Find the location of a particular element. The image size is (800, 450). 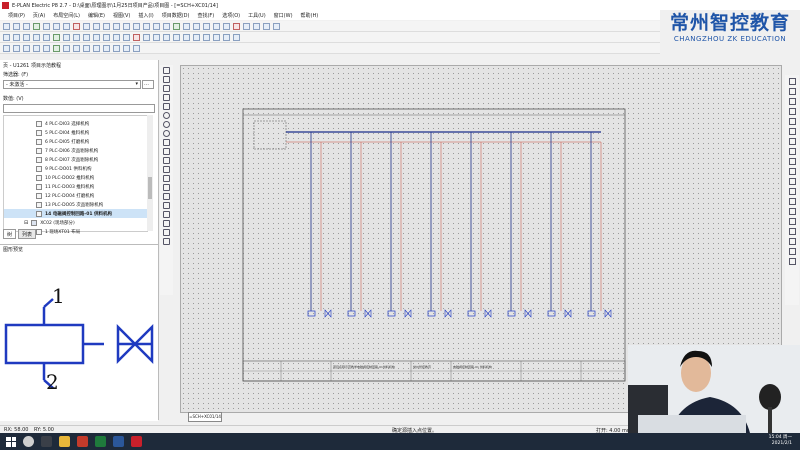

property-icon is located at coordinates (166, 241).